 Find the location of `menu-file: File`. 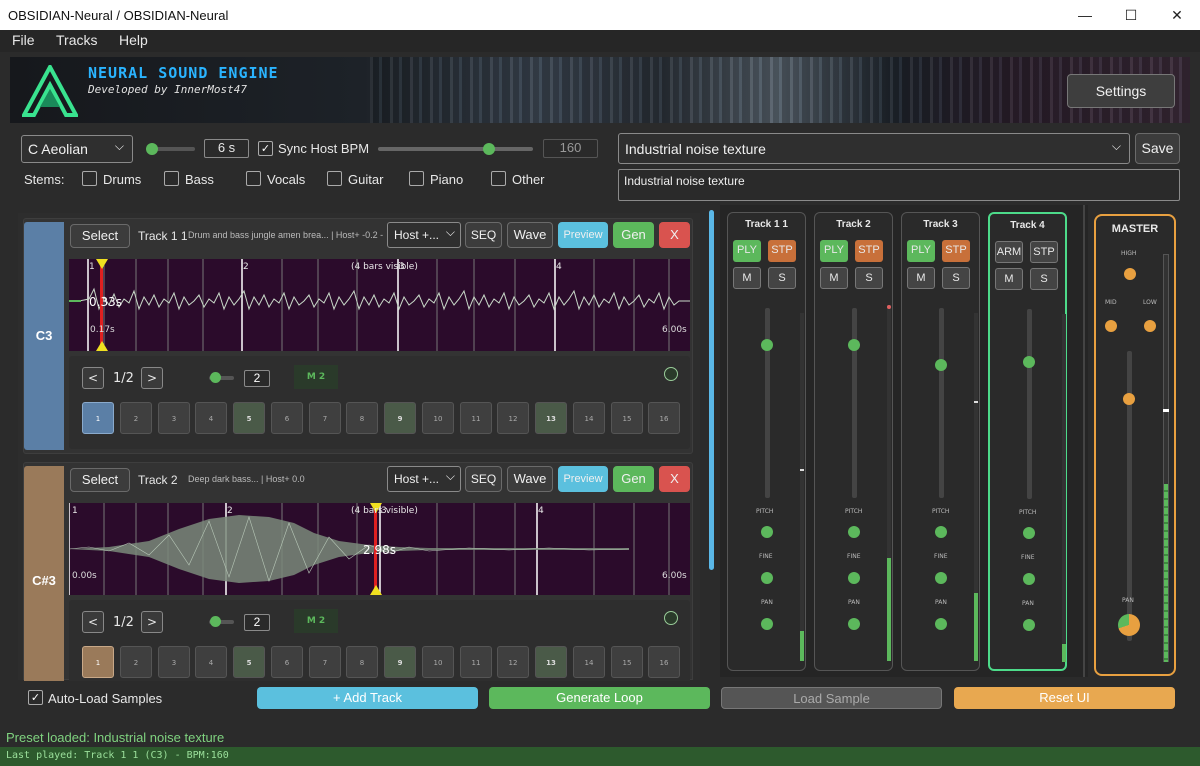

menu-file: File is located at coordinates (23, 40).